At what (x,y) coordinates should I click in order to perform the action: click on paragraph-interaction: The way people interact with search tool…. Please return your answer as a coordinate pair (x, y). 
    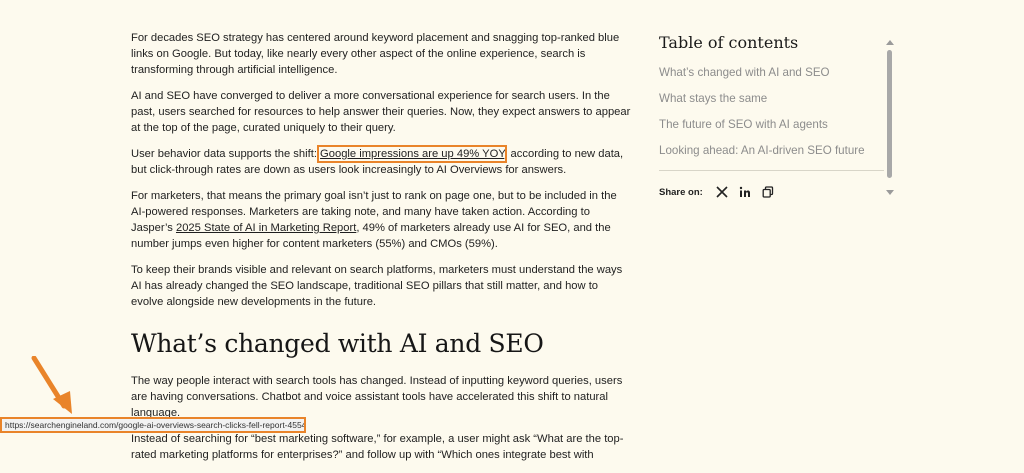
    Looking at the image, I should click on (377, 397).